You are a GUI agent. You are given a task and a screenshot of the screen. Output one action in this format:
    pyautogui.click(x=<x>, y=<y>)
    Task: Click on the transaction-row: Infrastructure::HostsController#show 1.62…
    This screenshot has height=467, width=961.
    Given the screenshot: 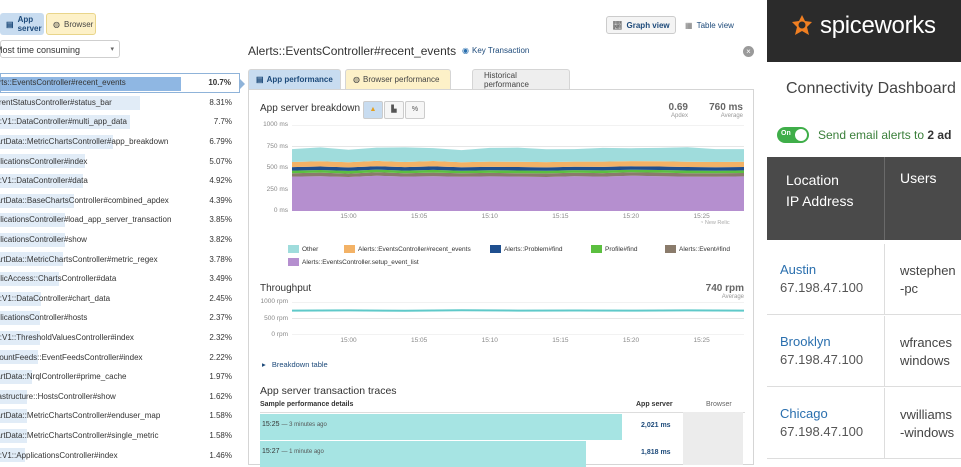 What is the action you would take?
    pyautogui.click(x=120, y=397)
    